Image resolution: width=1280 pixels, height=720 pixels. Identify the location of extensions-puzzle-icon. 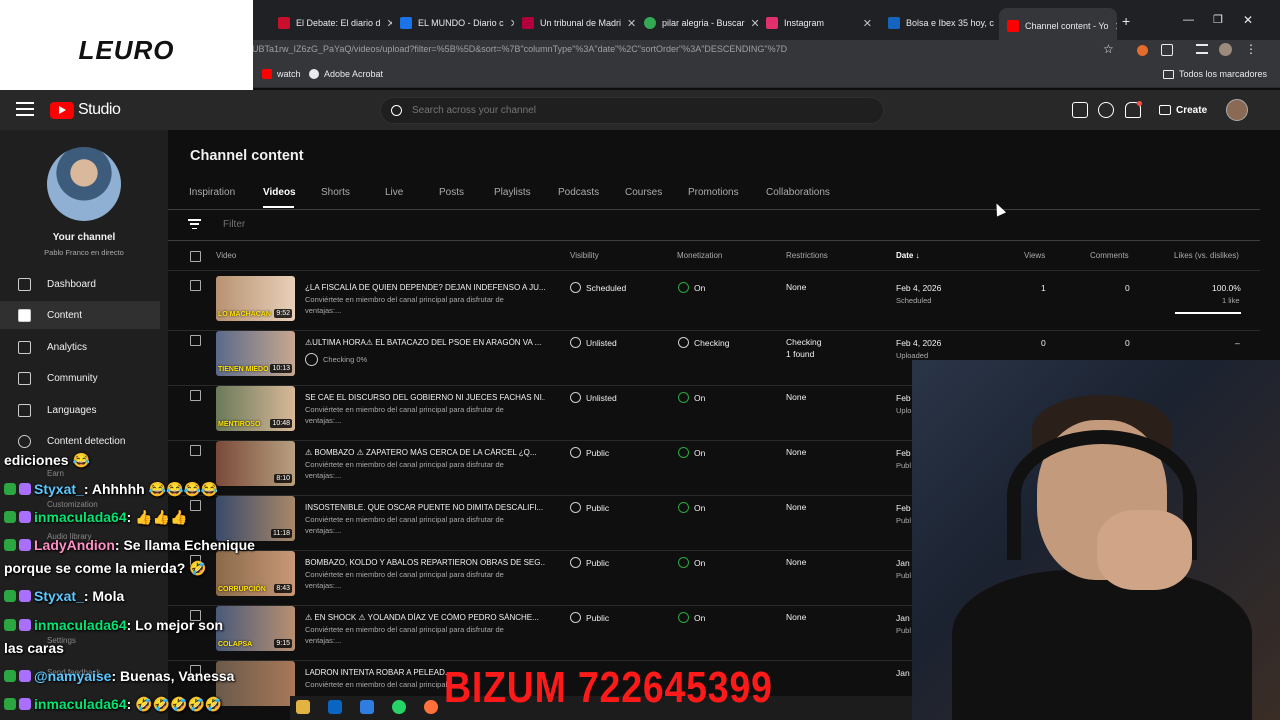
(1167, 50).